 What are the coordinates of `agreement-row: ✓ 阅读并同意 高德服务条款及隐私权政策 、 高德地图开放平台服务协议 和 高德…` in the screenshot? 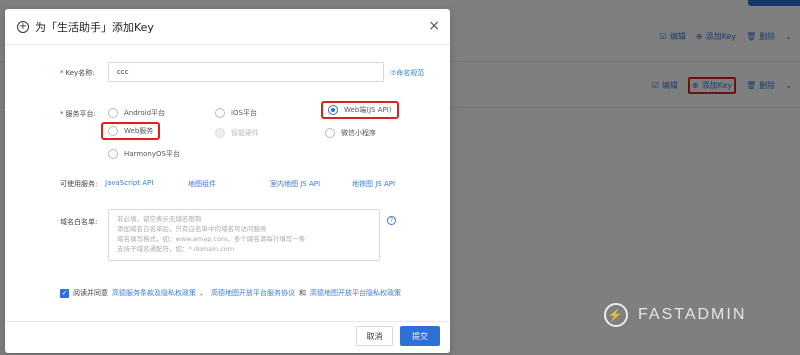 It's located at (230, 293).